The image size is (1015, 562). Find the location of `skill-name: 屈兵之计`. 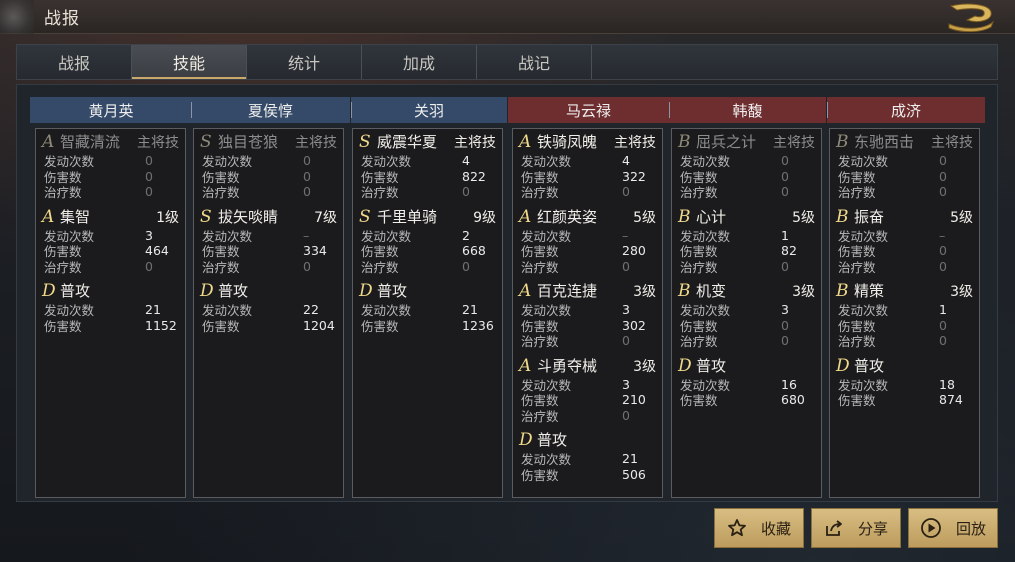

skill-name: 屈兵之计 is located at coordinates (726, 142).